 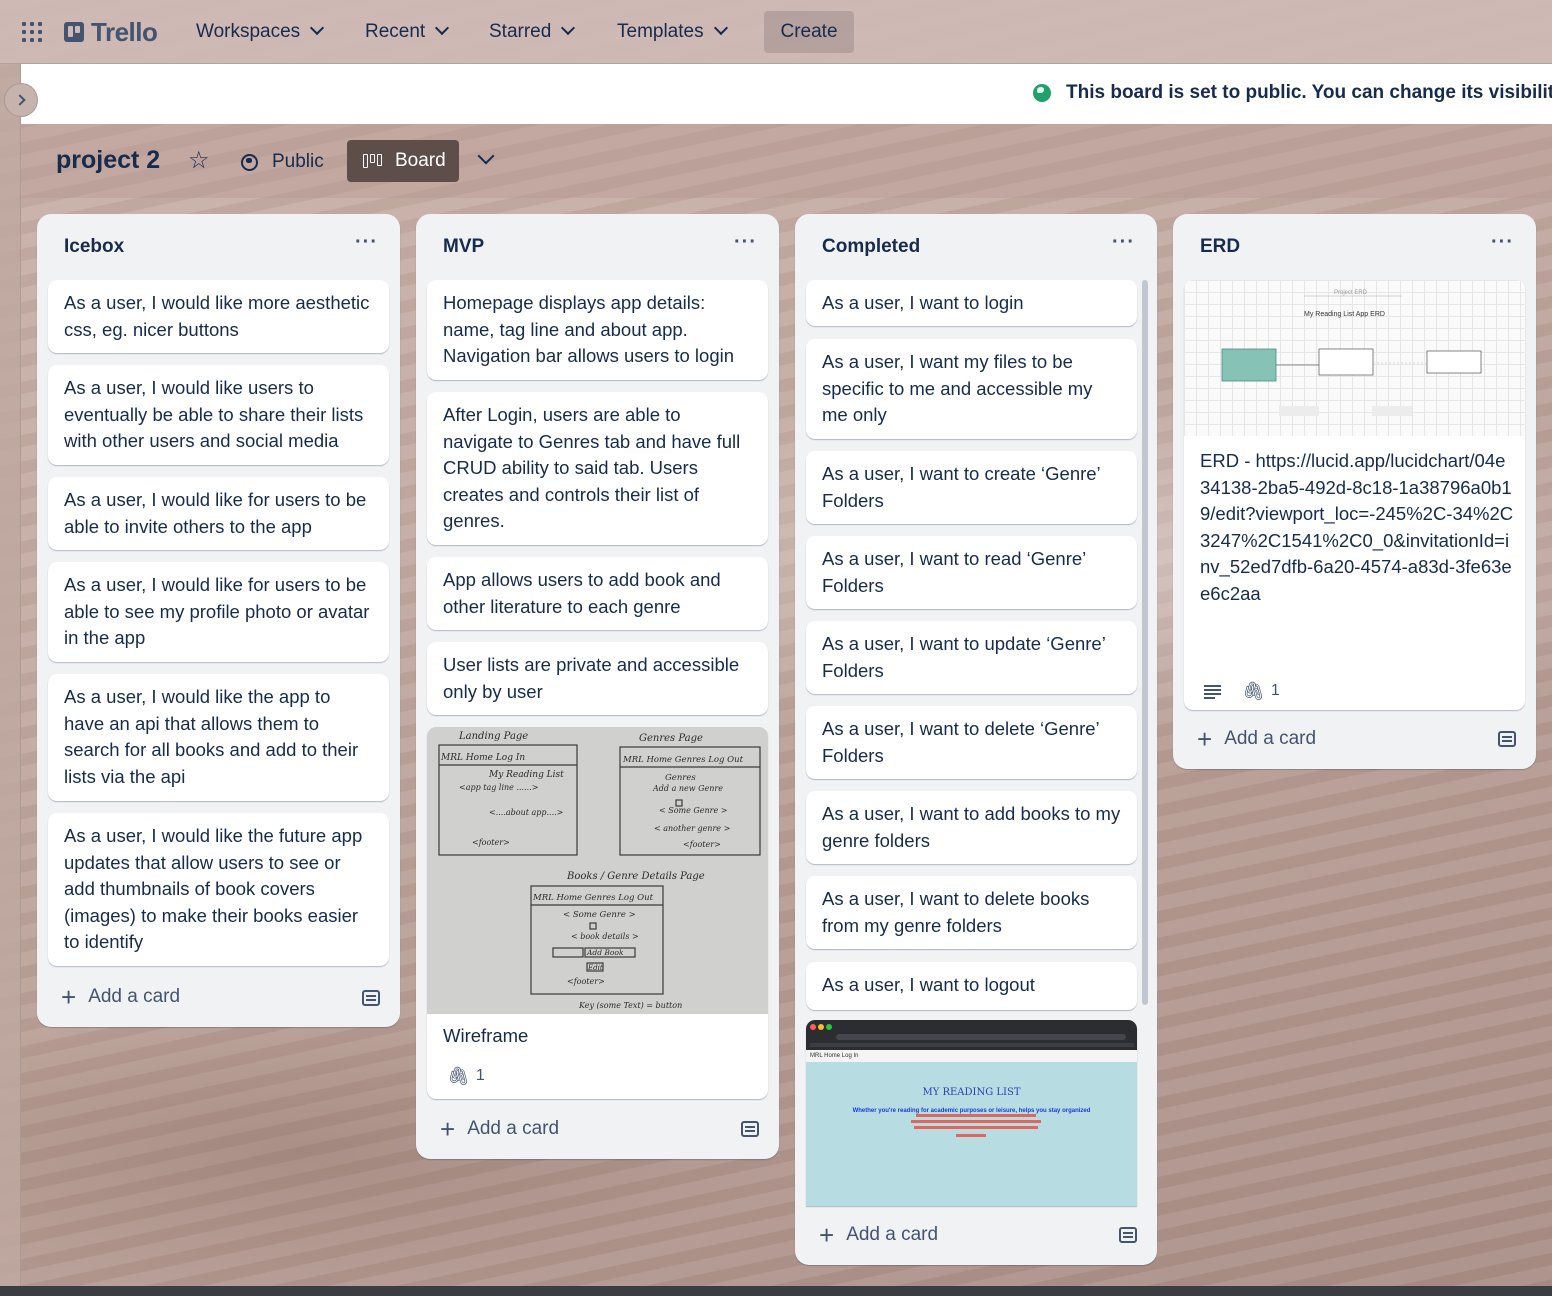 What do you see at coordinates (420, 160) in the screenshot?
I see `board-view-label: Board` at bounding box center [420, 160].